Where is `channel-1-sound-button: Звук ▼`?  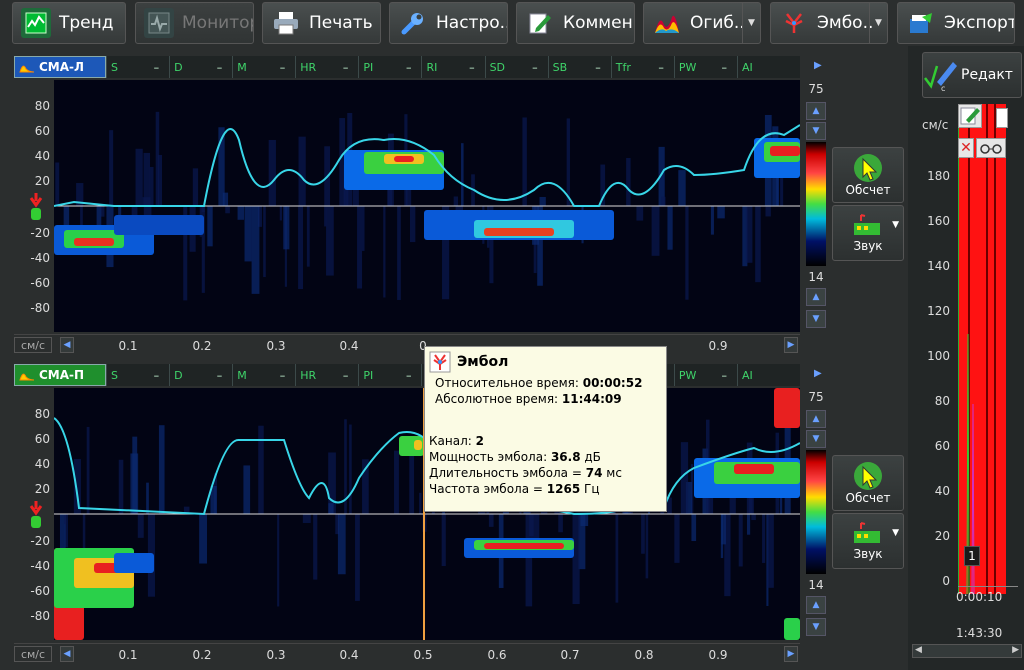
channel-1-sound-button: Звук ▼ is located at coordinates (868, 233).